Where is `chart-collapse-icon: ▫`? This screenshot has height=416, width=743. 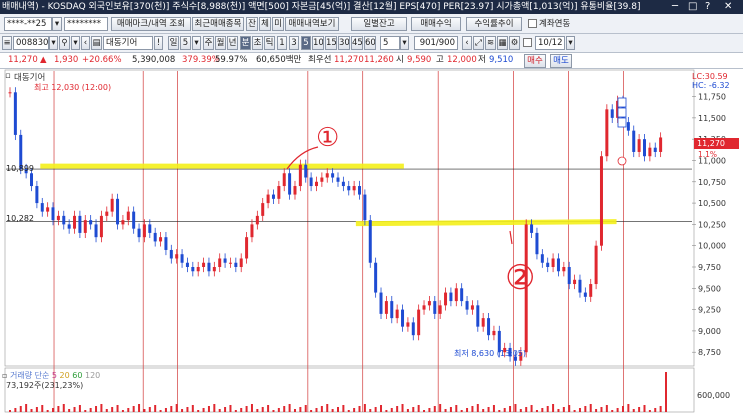
chart-collapse-icon: ▫ is located at coordinates (8, 76).